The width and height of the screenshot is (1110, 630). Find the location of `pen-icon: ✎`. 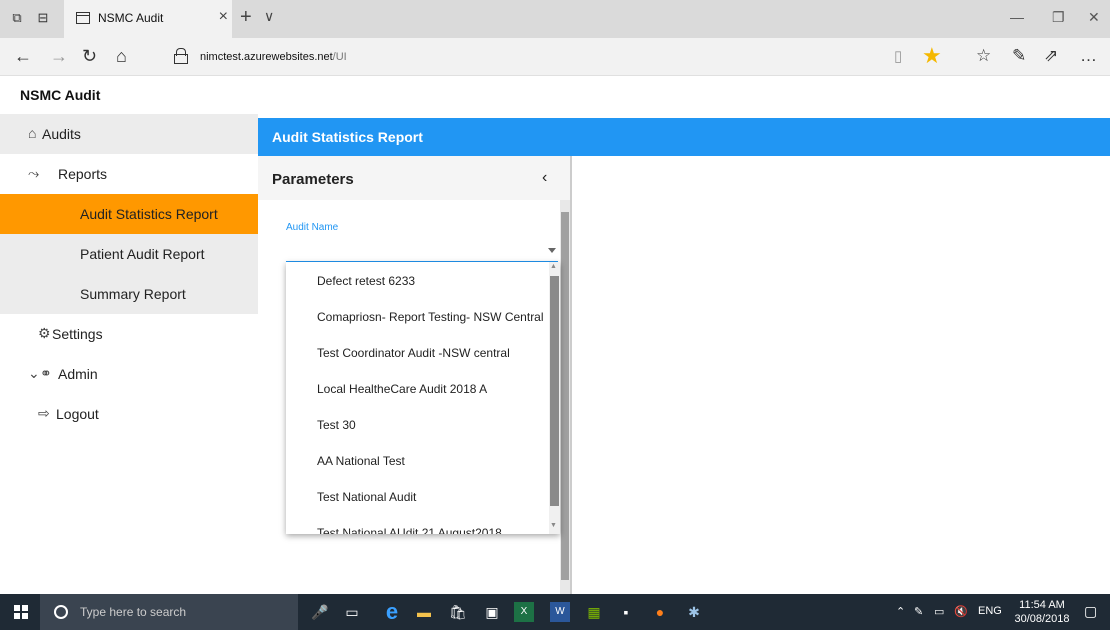

pen-icon: ✎ is located at coordinates (1019, 56).